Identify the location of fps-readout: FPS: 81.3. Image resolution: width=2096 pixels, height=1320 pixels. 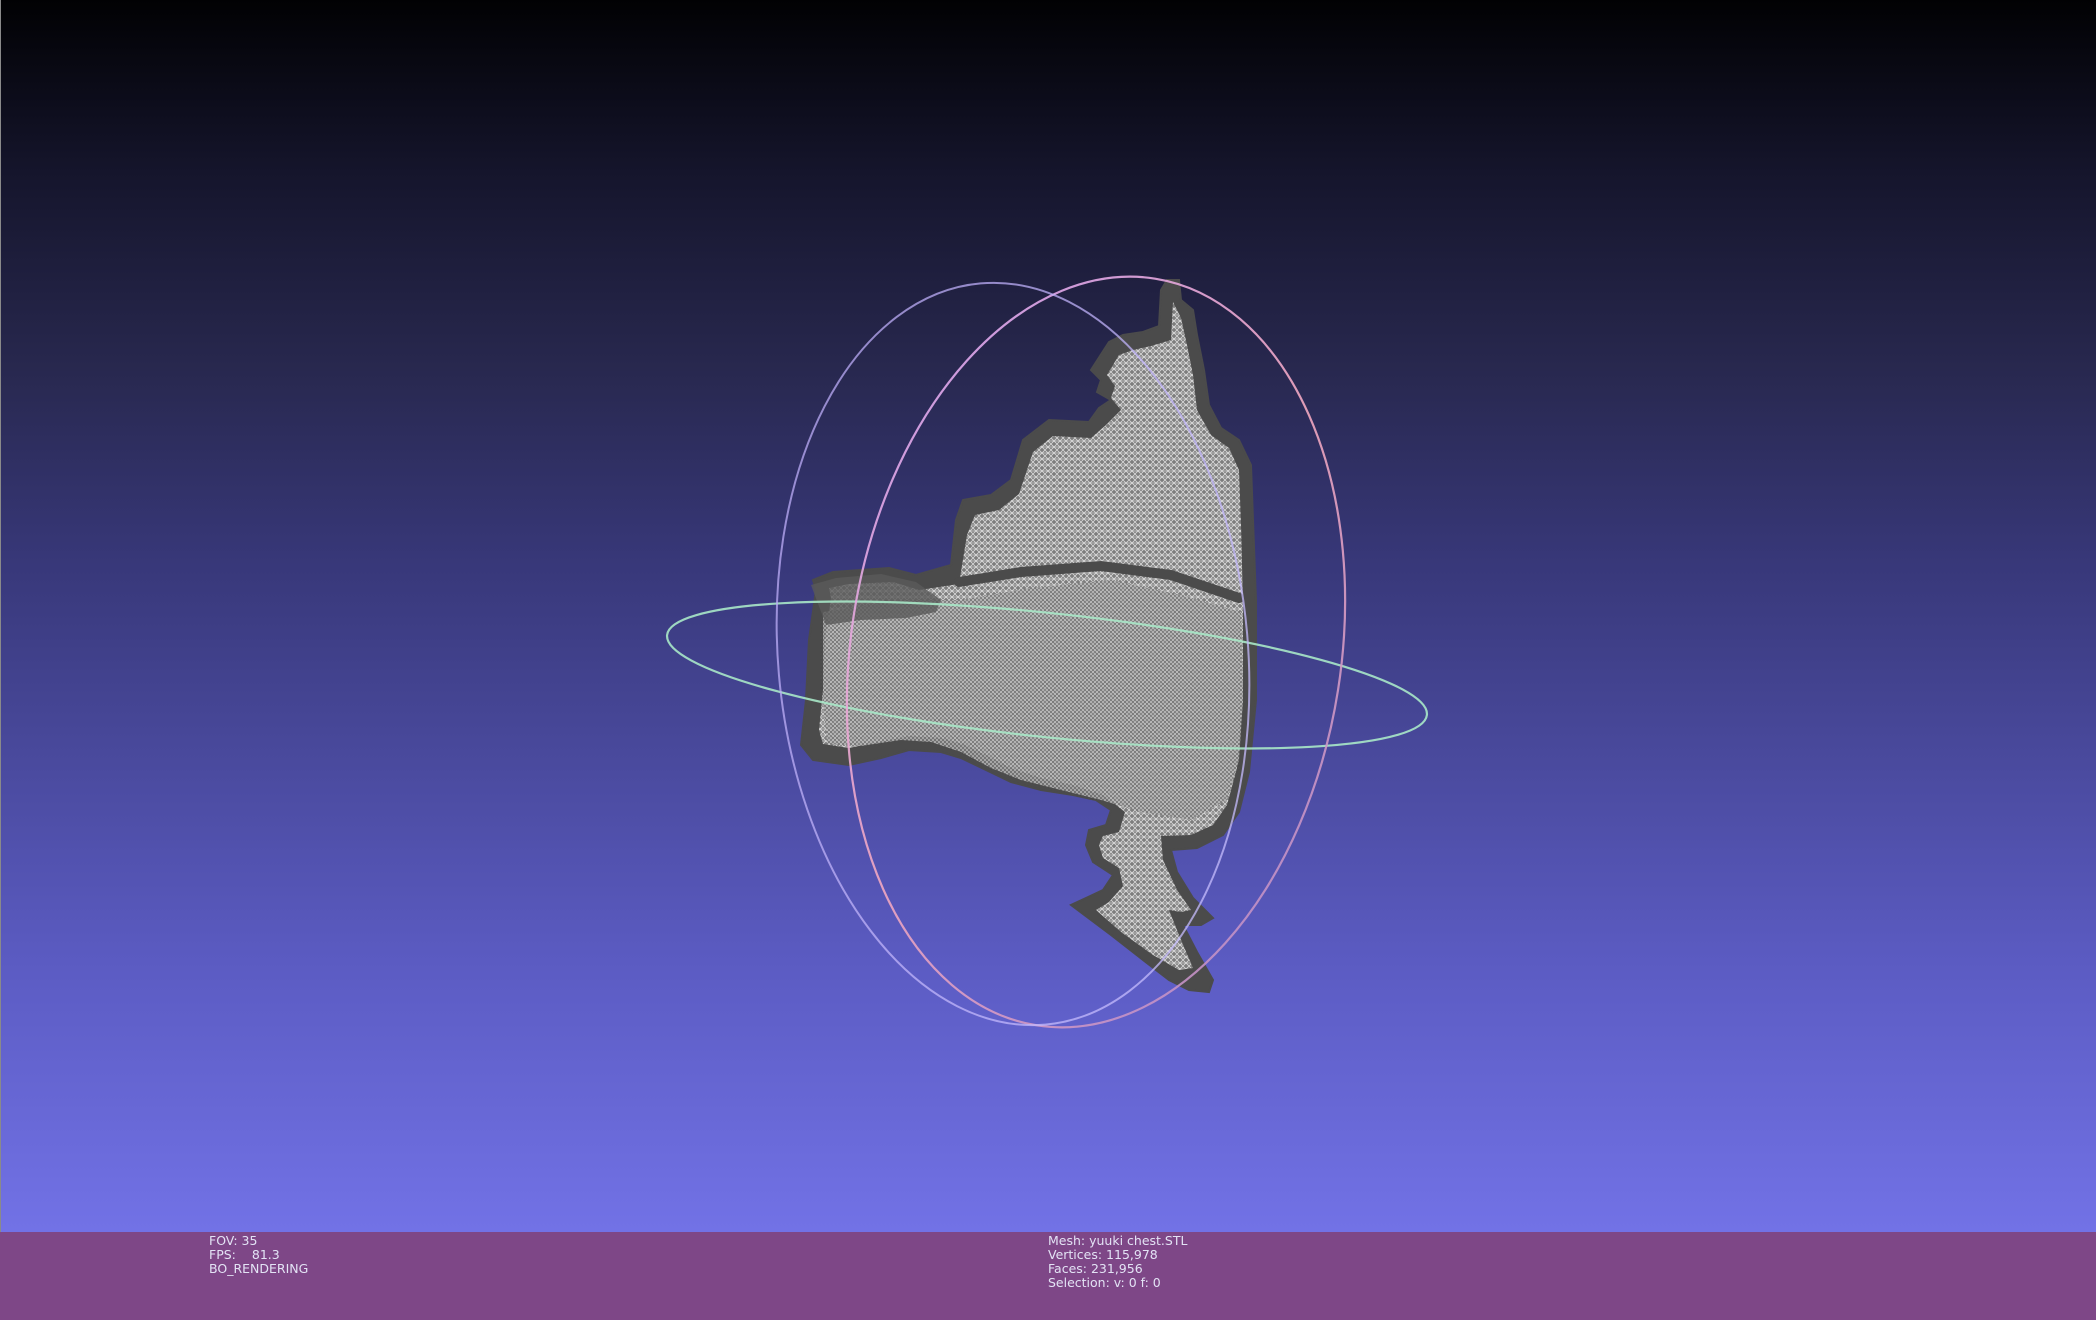
(258, 1255).